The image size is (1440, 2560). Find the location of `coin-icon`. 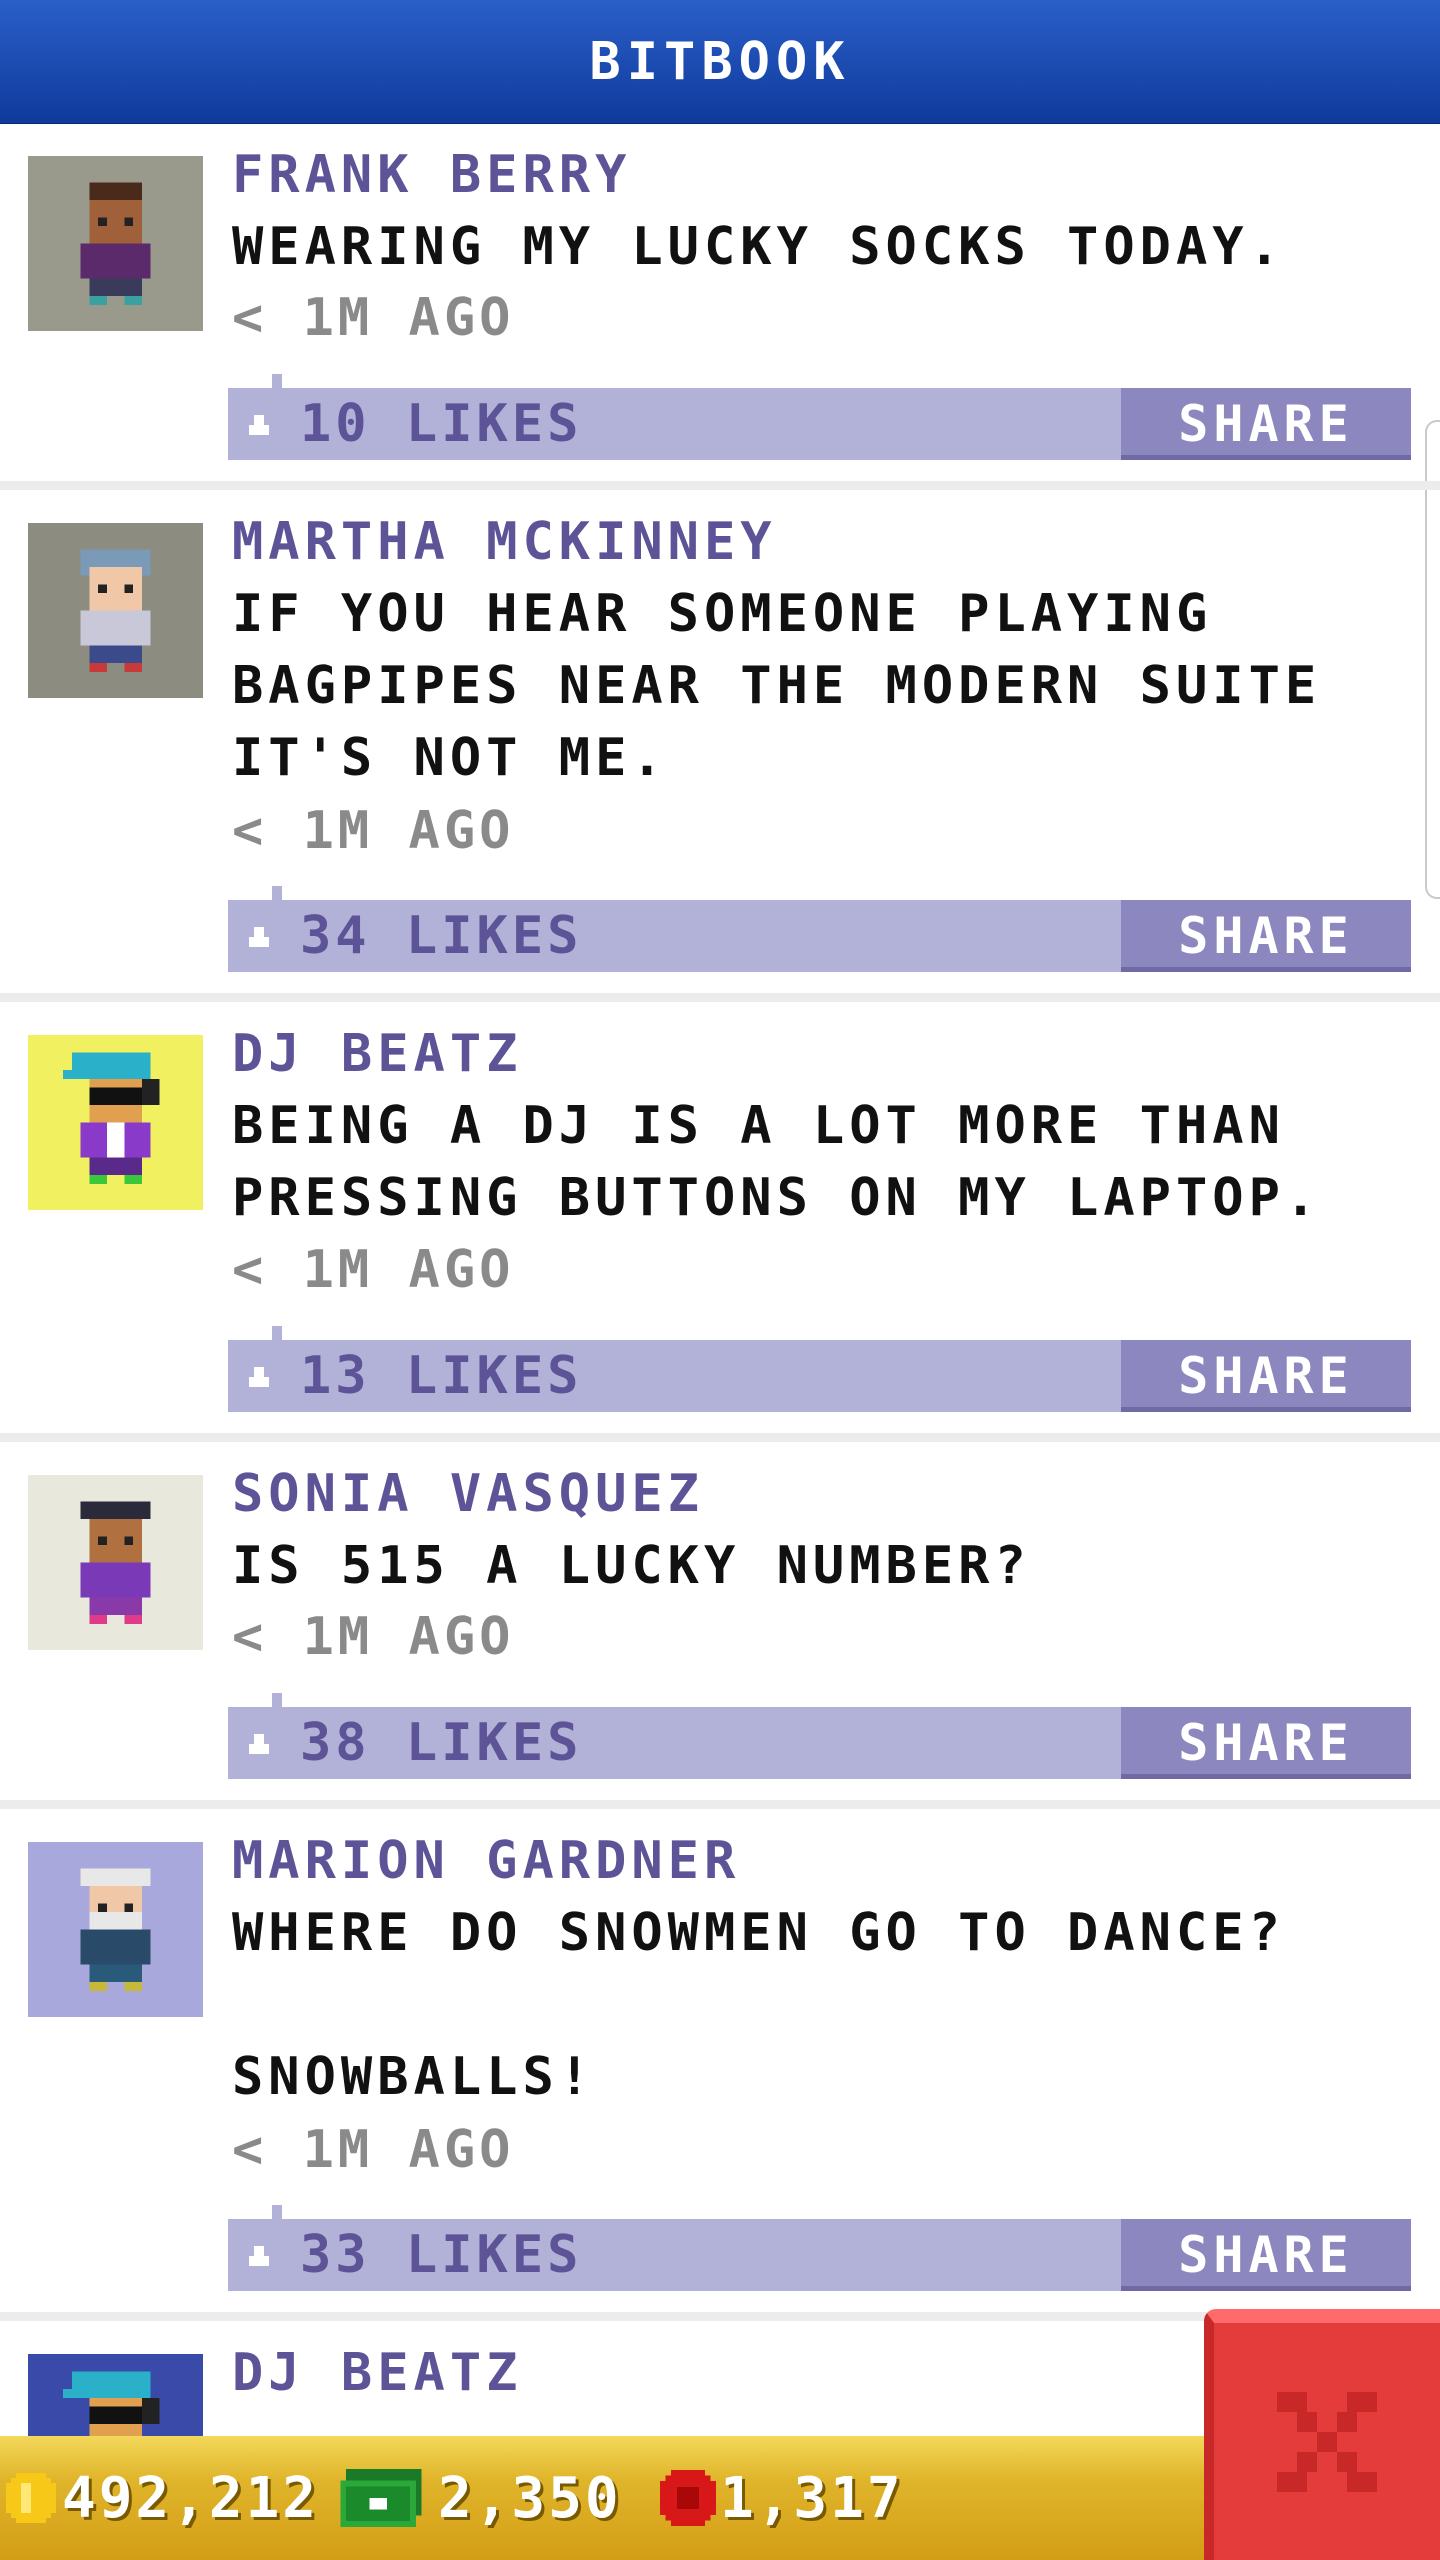

coin-icon is located at coordinates (31, 2498).